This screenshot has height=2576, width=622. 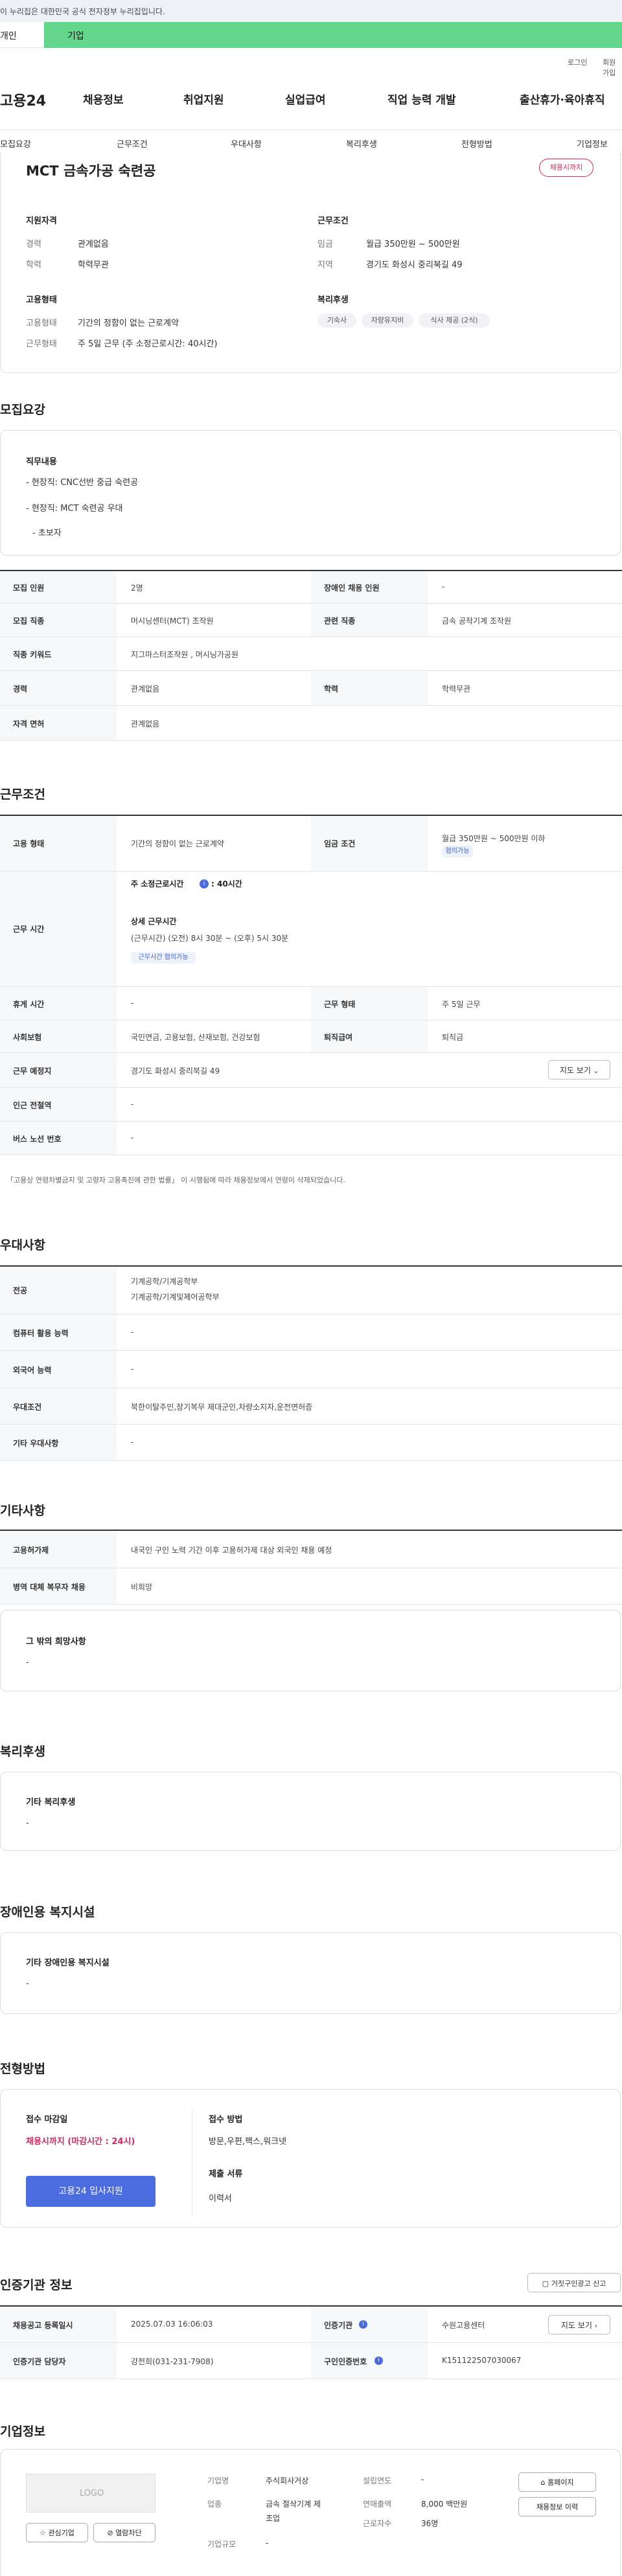 What do you see at coordinates (311, 1004) in the screenshot?
I see `table-row: 휴게 시간 - 근무 형태 주 5일 근무` at bounding box center [311, 1004].